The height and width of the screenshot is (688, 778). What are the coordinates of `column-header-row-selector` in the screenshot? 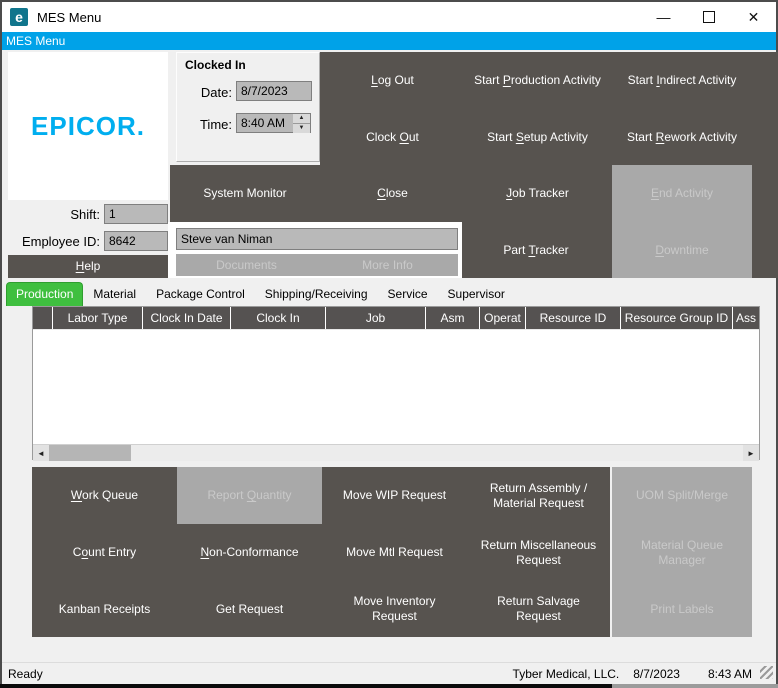 It's located at (43, 318).